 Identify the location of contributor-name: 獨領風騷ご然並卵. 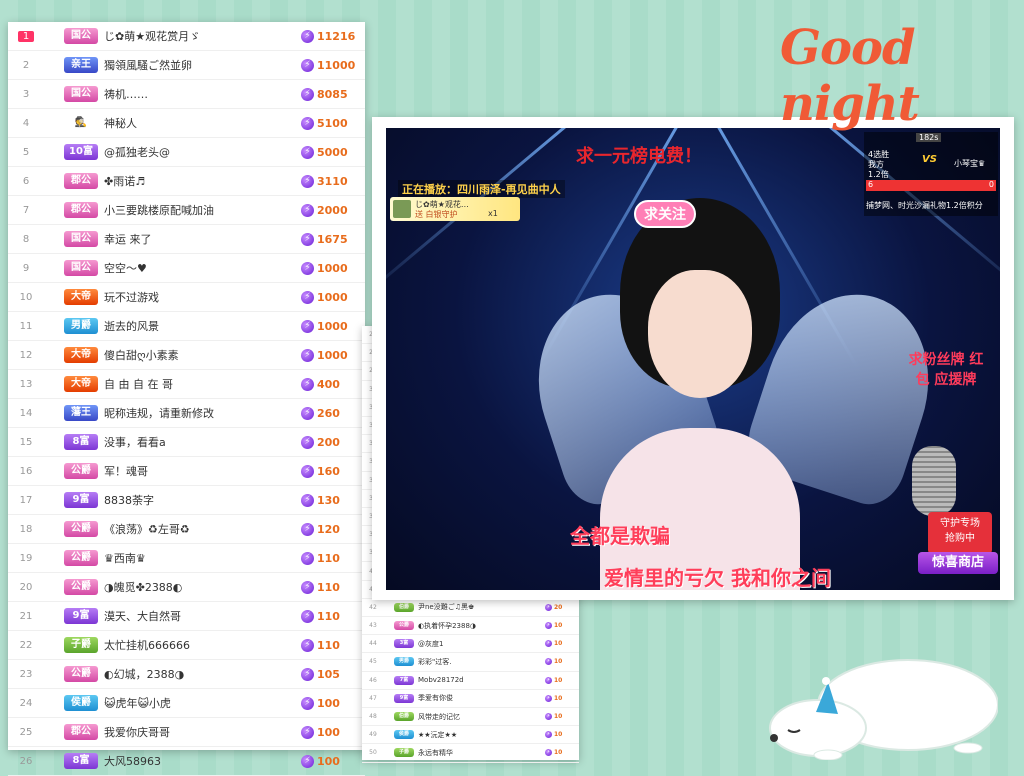
(194, 65).